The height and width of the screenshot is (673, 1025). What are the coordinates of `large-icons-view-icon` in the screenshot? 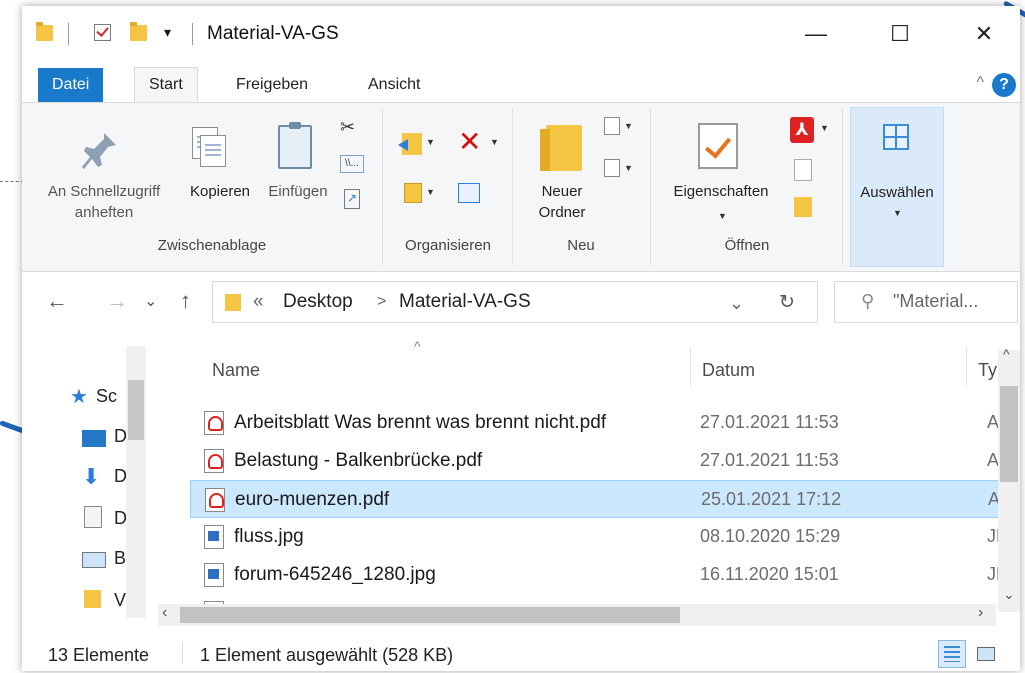 It's located at (986, 654).